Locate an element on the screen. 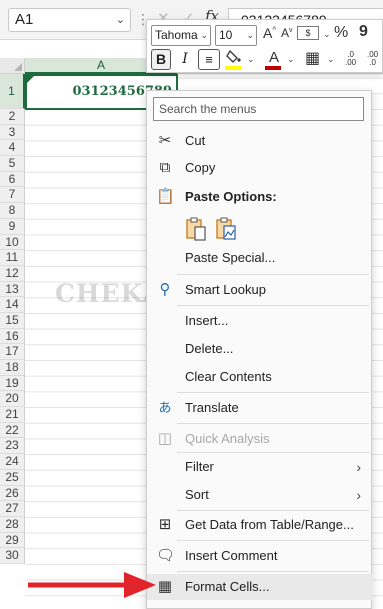 The width and height of the screenshot is (383, 609). decrease-decimal-icon: .00.0 is located at coordinates (372, 59).